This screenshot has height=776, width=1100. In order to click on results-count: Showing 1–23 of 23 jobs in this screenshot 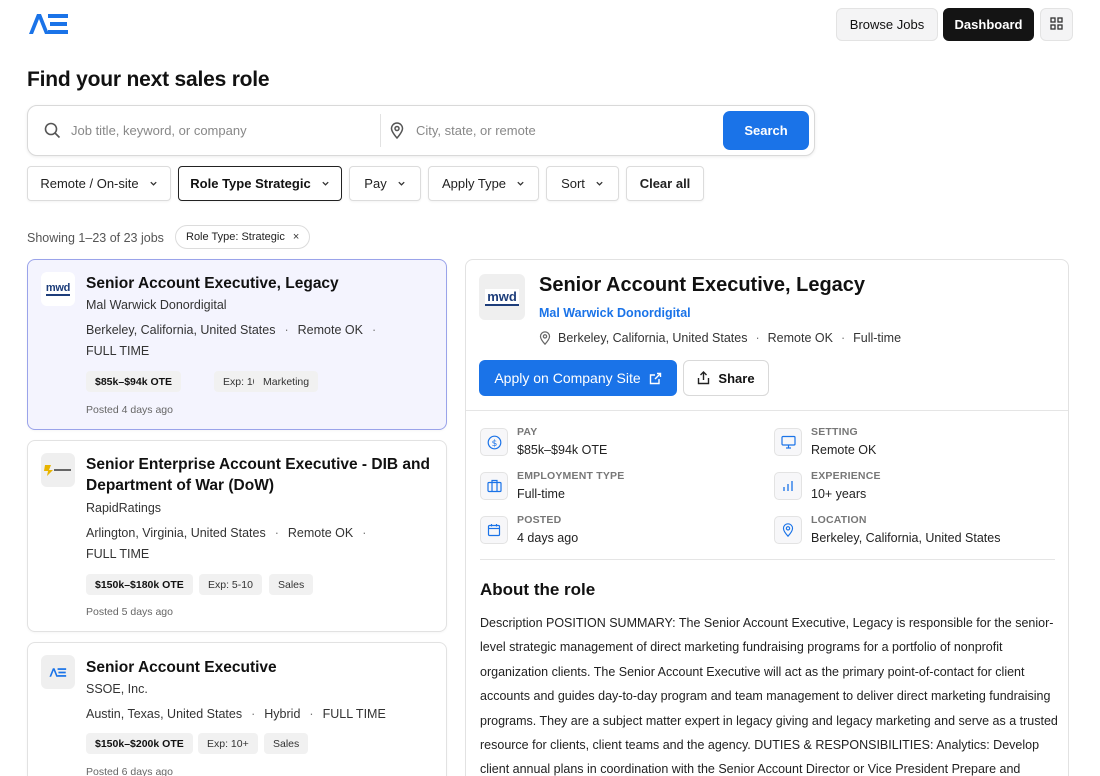, I will do `click(95, 238)`.